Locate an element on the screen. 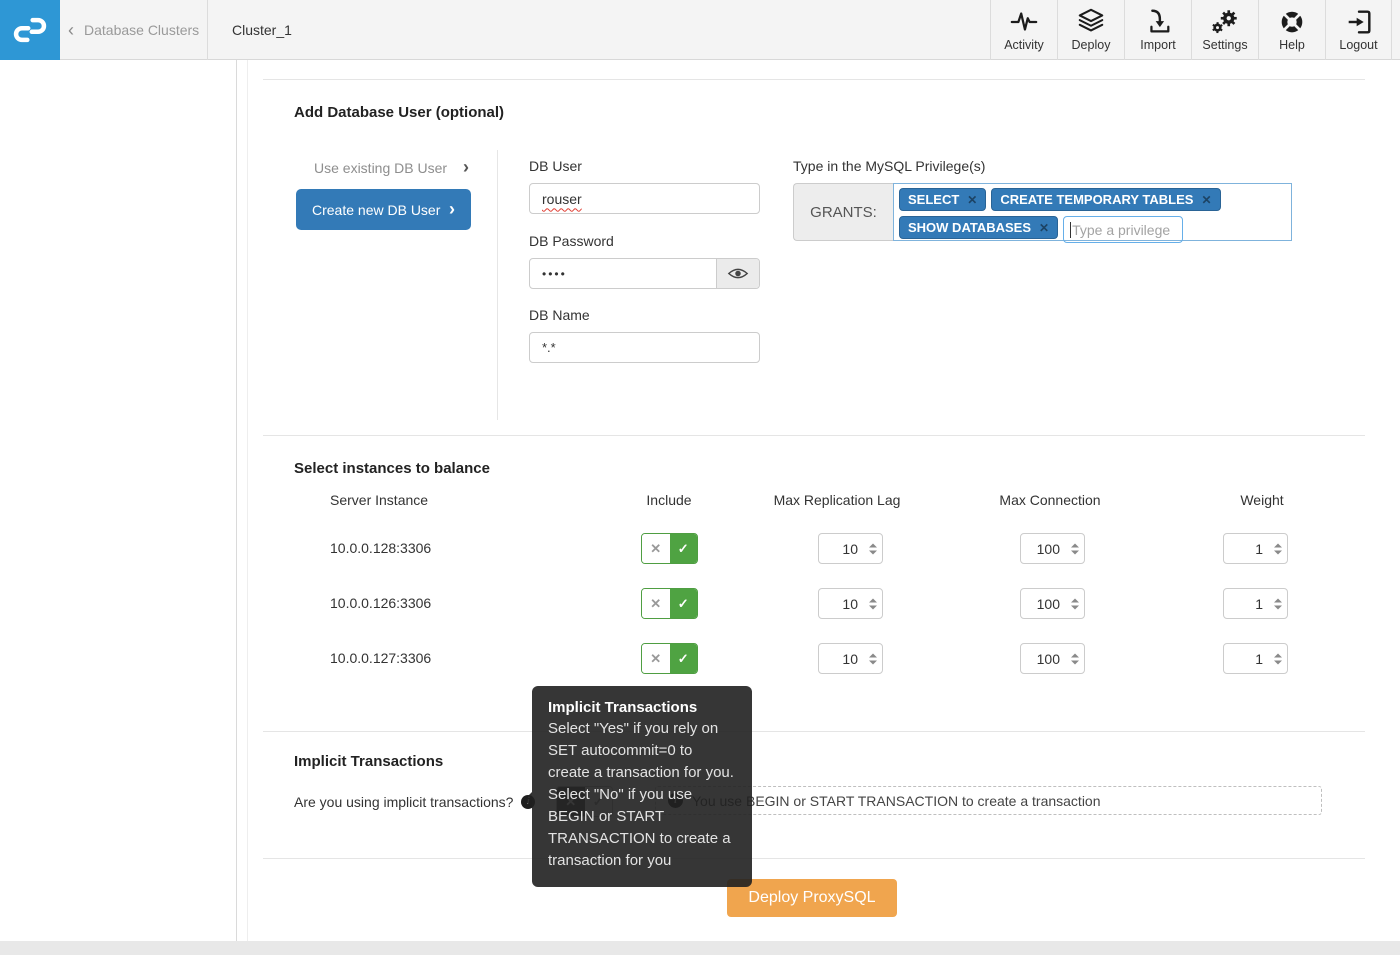 The width and height of the screenshot is (1400, 955). nav-import-label: Import is located at coordinates (1158, 45).